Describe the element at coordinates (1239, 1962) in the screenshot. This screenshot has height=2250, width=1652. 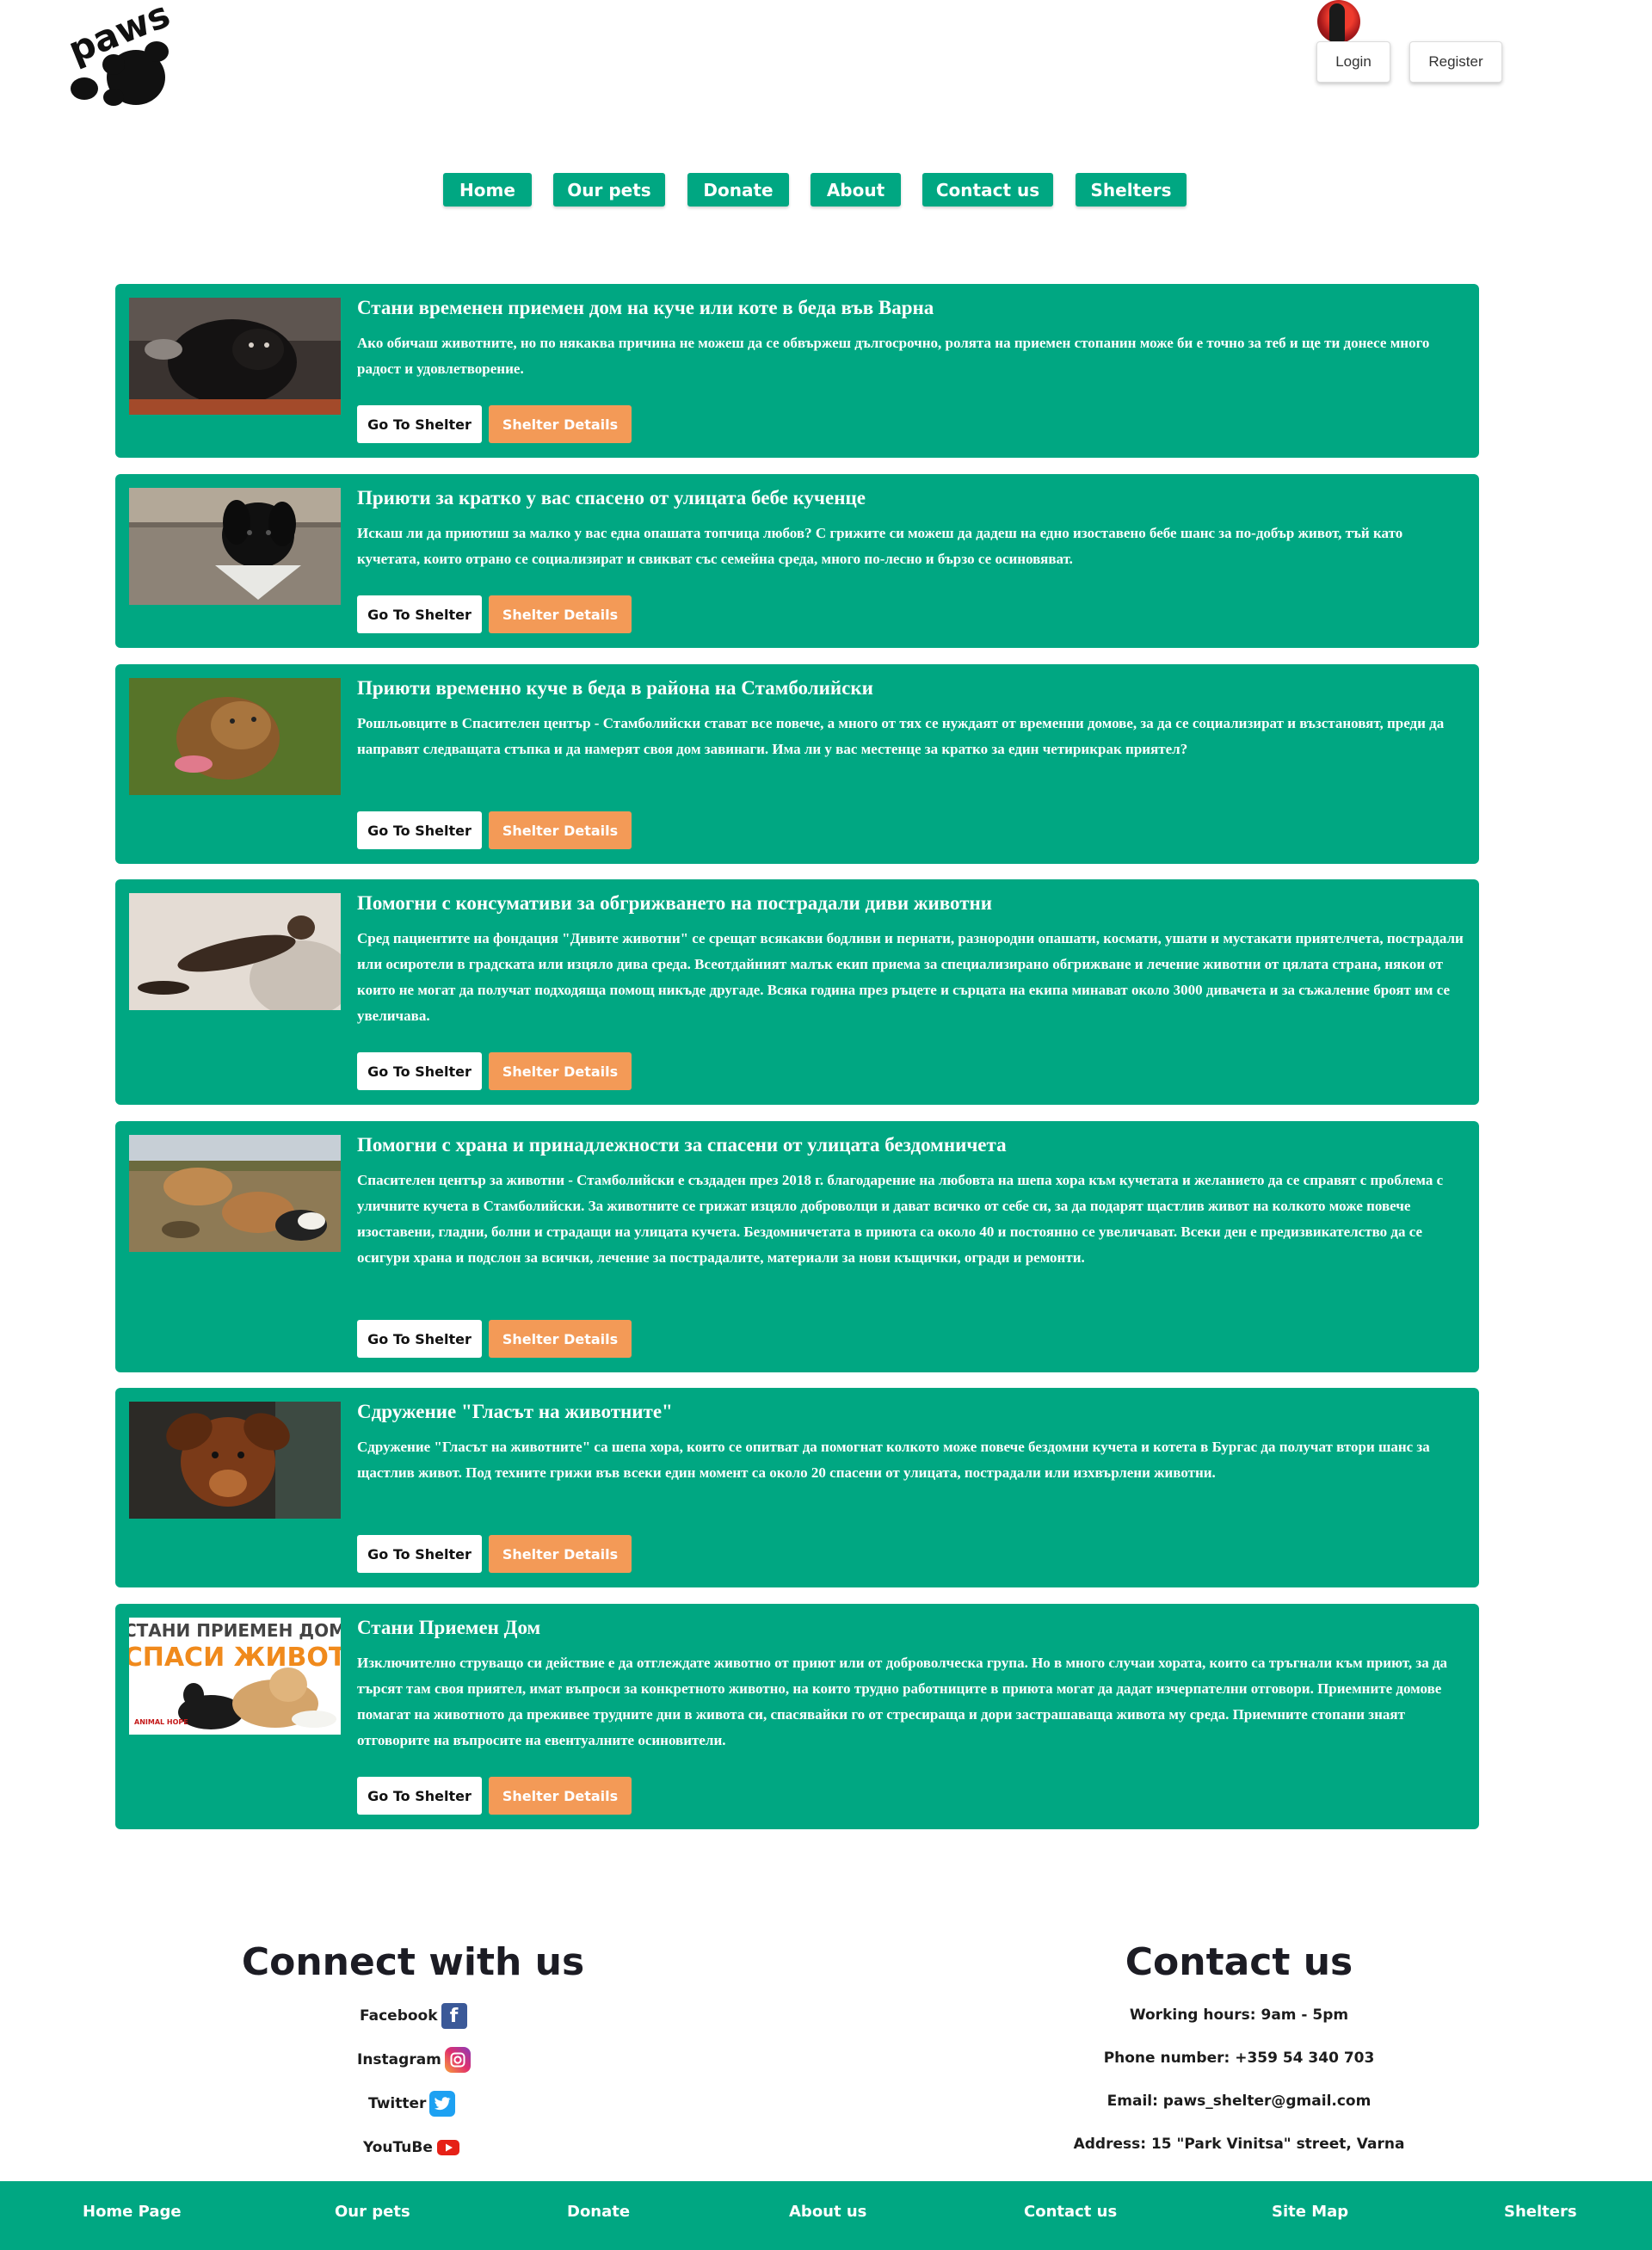
I see `contact-title: Contact us` at that location.